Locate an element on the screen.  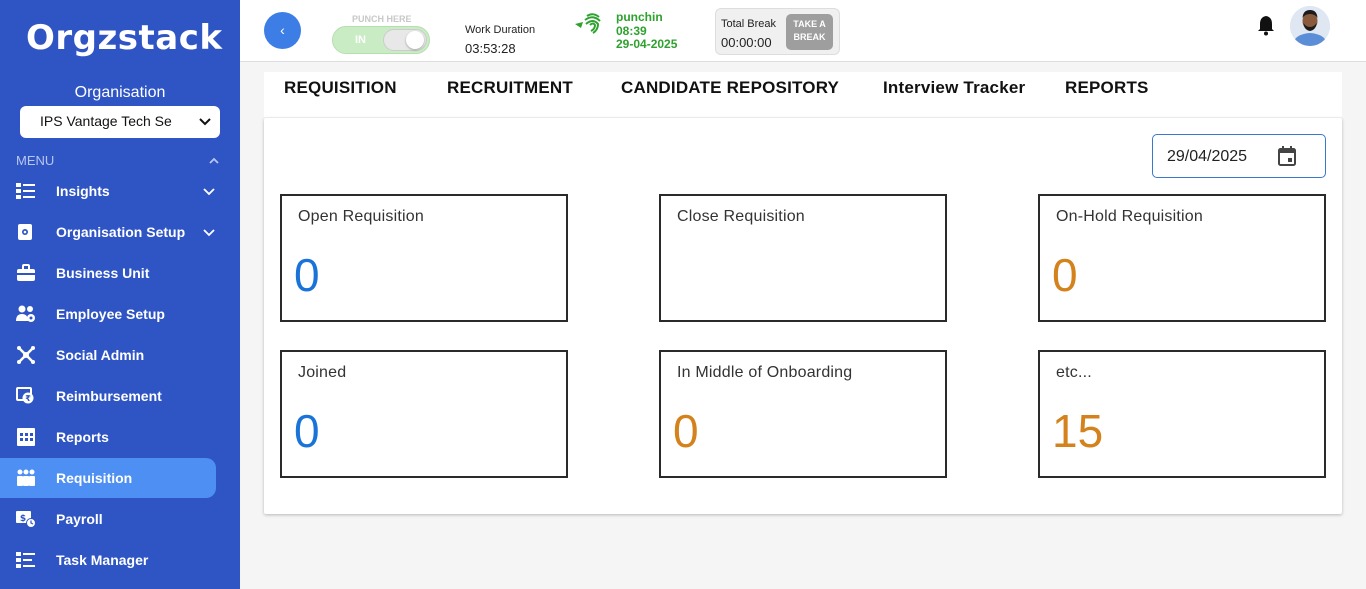
card-title: Open Requisition is located at coordinates (361, 216).